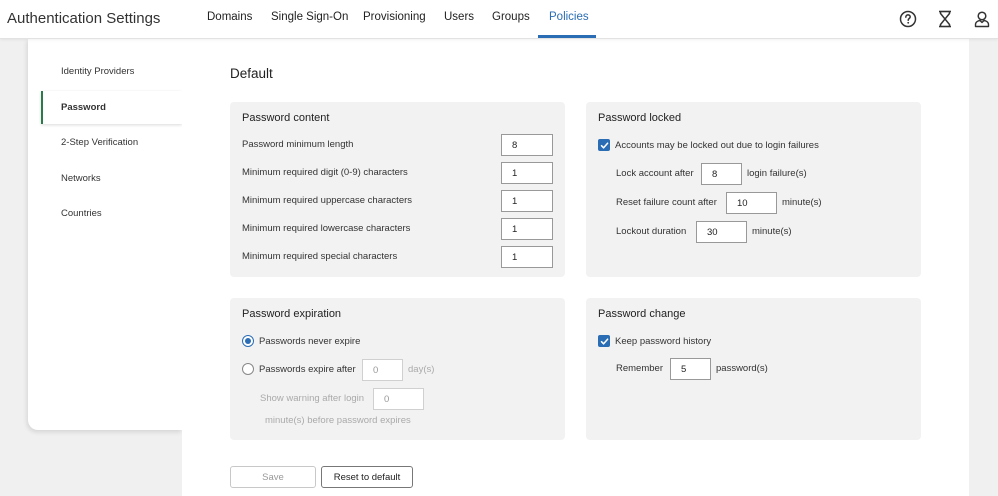 The width and height of the screenshot is (998, 496). What do you see at coordinates (639, 368) in the screenshot?
I see `remember-label: Remember` at bounding box center [639, 368].